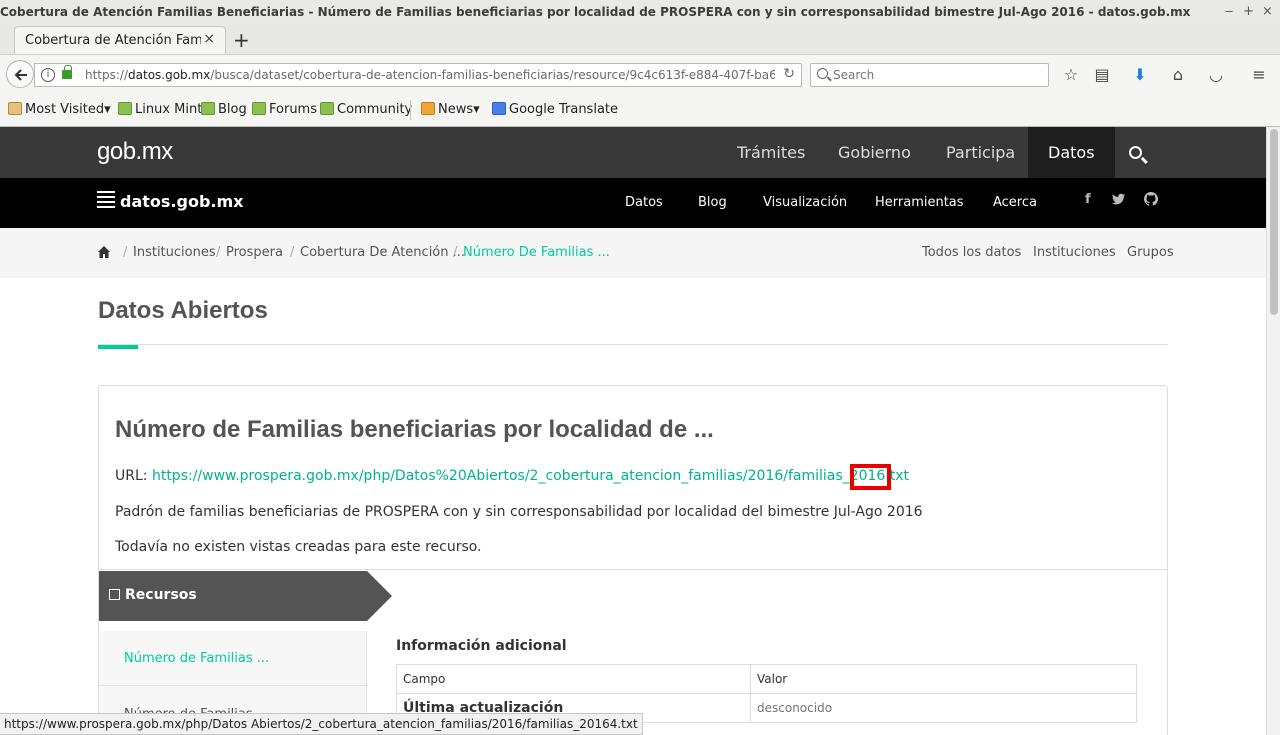 Image resolution: width=1280 pixels, height=735 pixels. What do you see at coordinates (644, 202) in the screenshot?
I see `datos-nav-datos: Datos` at bounding box center [644, 202].